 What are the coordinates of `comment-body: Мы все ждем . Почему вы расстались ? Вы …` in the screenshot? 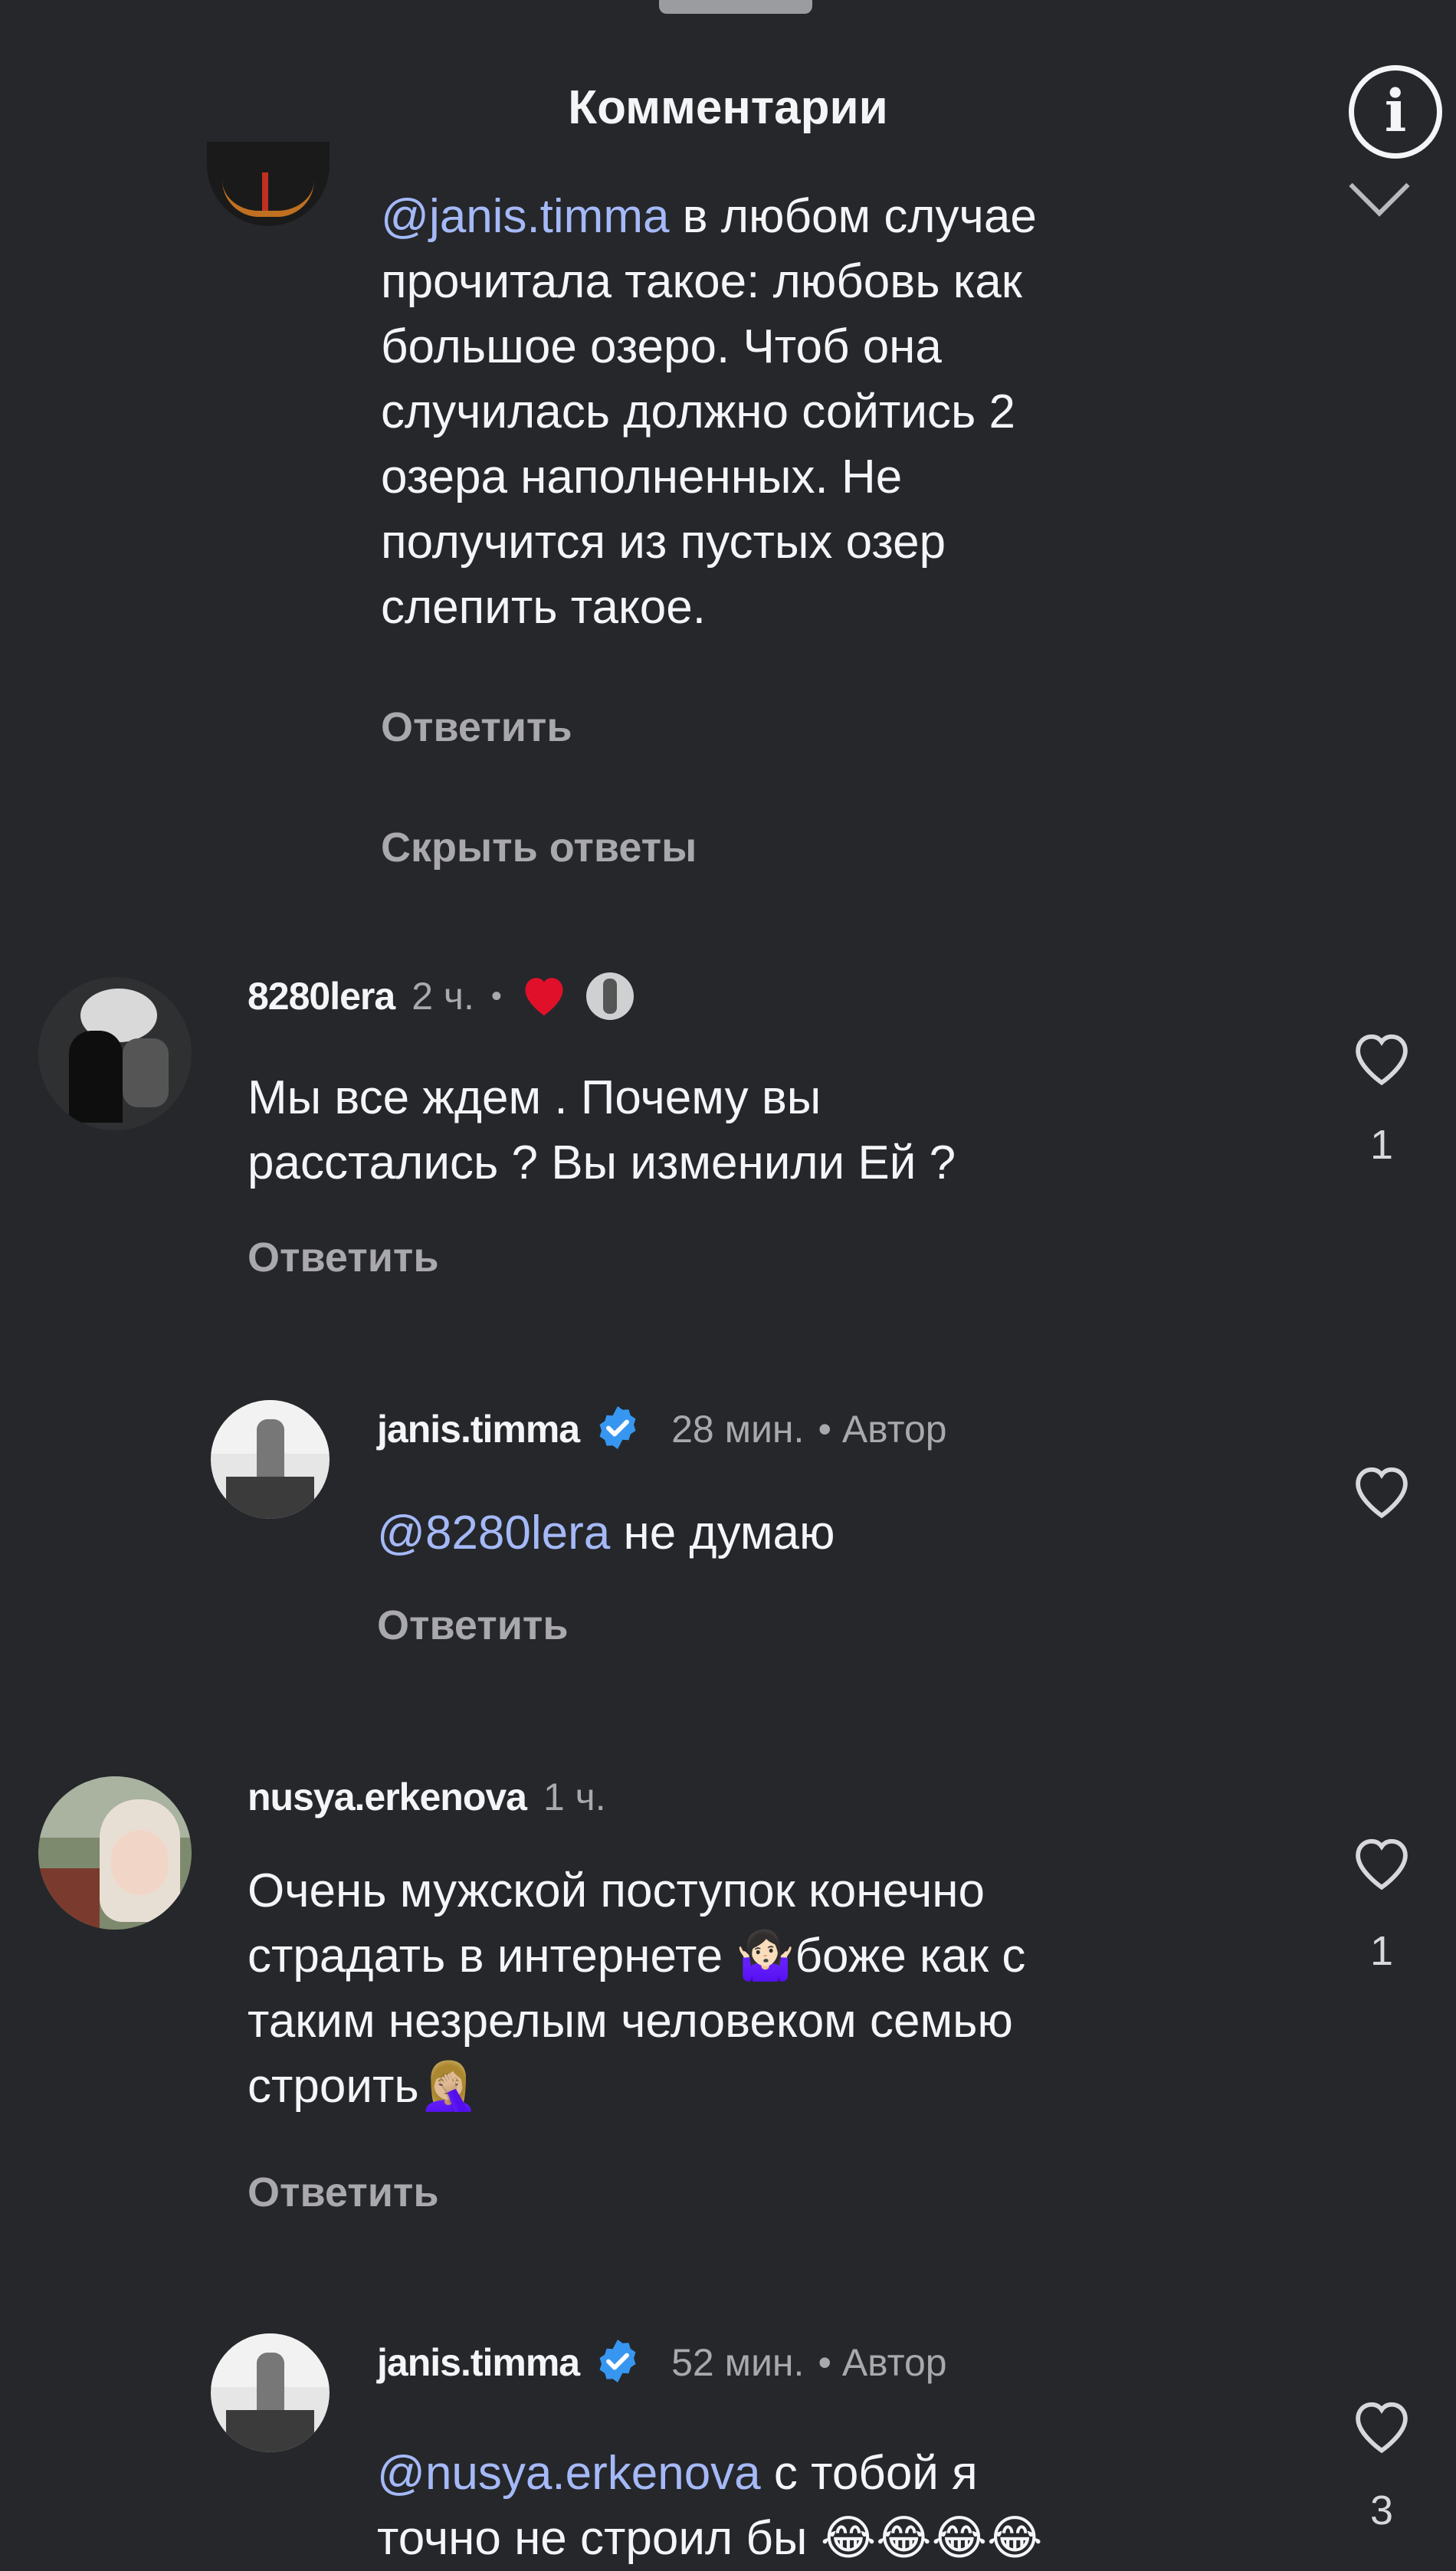 It's located at (765, 1130).